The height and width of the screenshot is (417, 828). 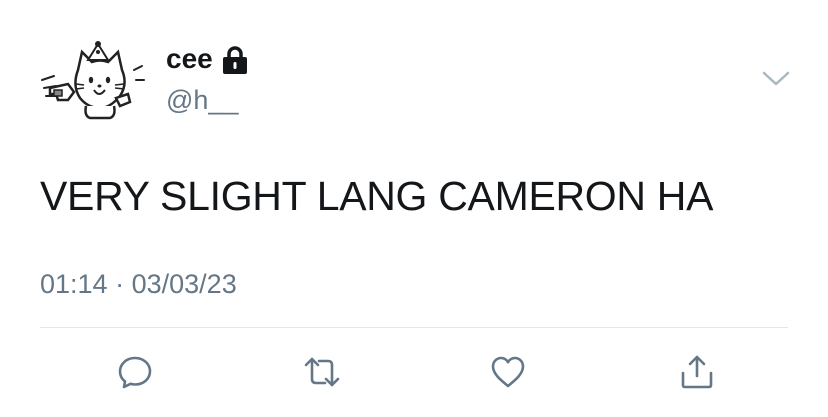 I want to click on display-name: cee, so click(x=189, y=59).